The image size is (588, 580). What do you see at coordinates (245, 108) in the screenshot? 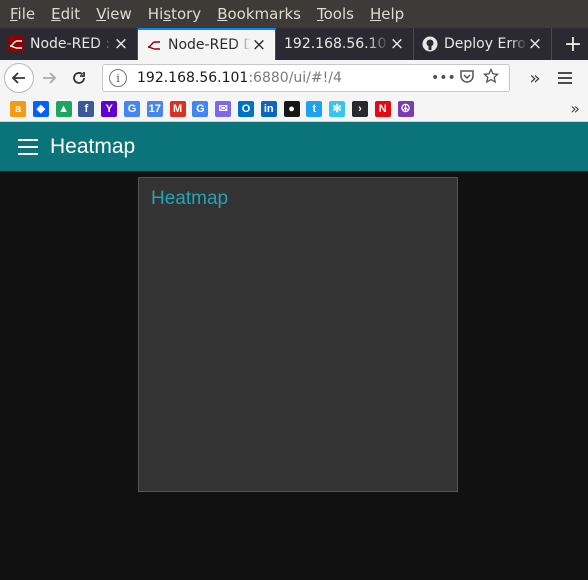
I see `outlook-icon: O` at bounding box center [245, 108].